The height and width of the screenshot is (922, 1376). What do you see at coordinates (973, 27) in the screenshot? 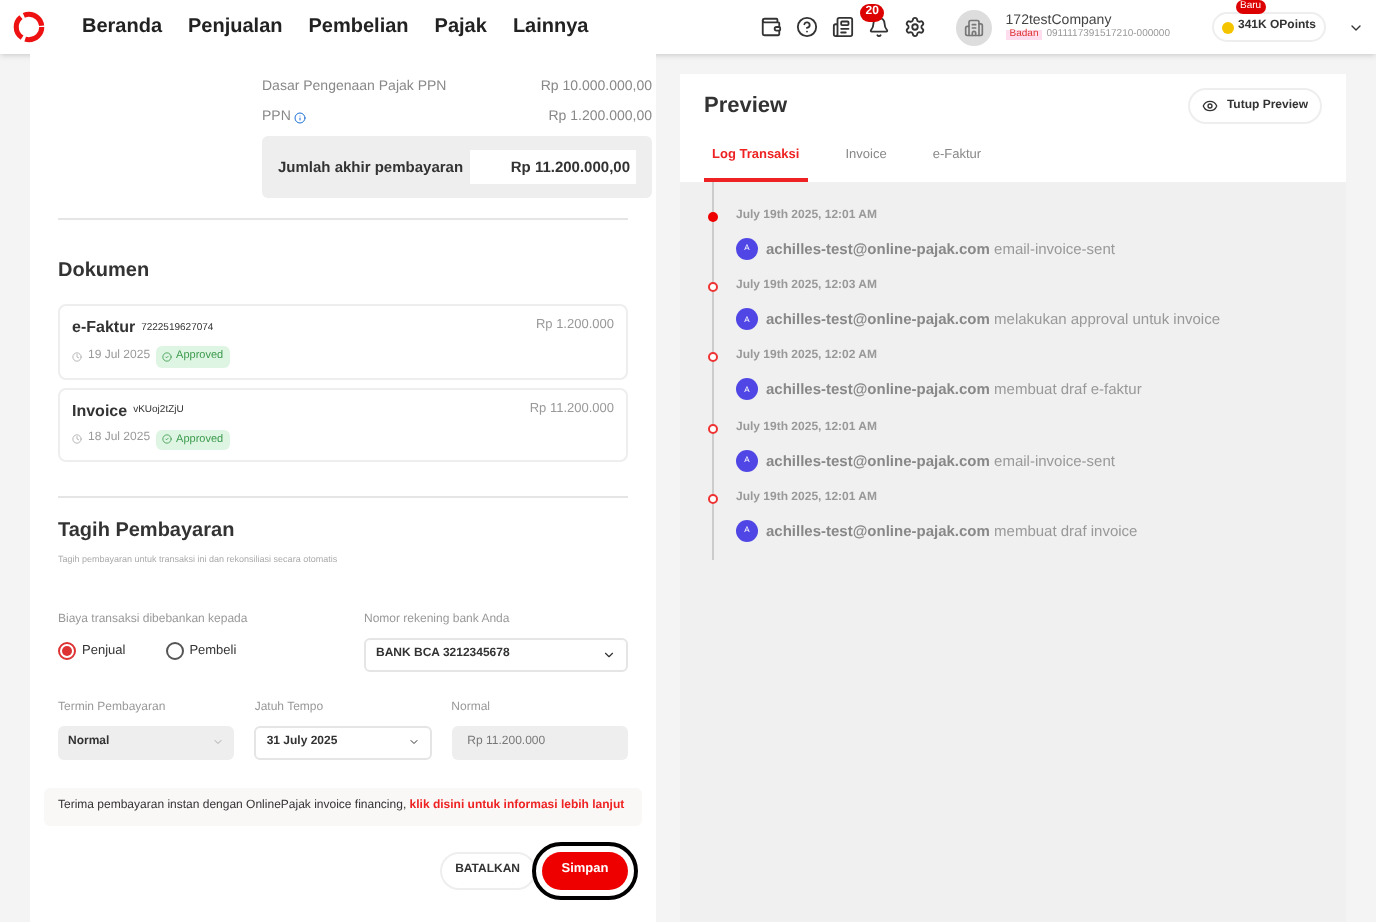
I see `company-avatar` at bounding box center [973, 27].